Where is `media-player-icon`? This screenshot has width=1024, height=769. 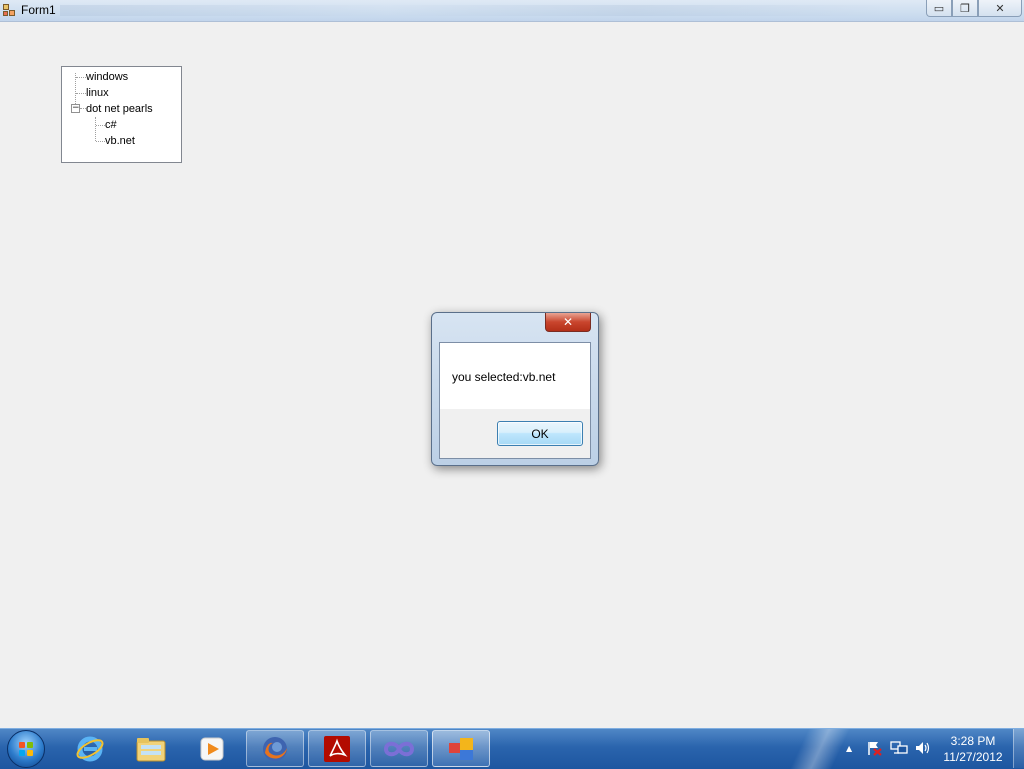
media-player-icon is located at coordinates (212, 748).